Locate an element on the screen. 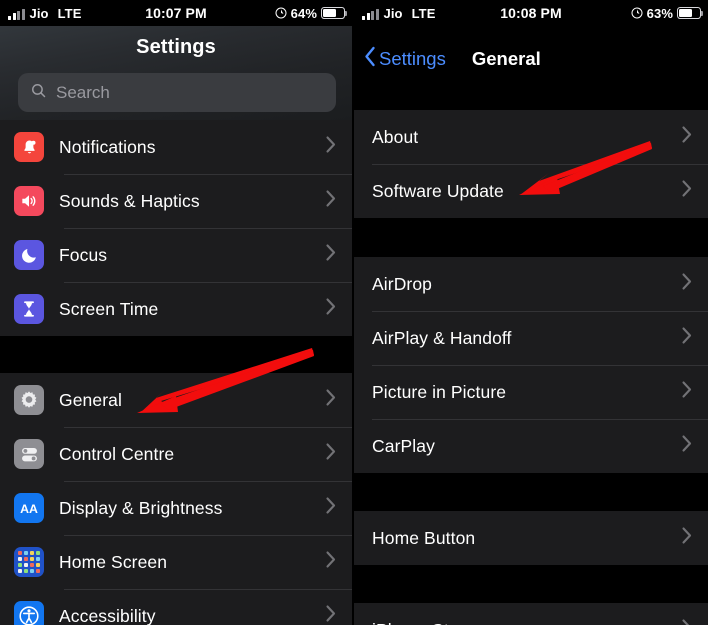  general-row-picture-in-picture: Picture in Picture is located at coordinates (531, 392).